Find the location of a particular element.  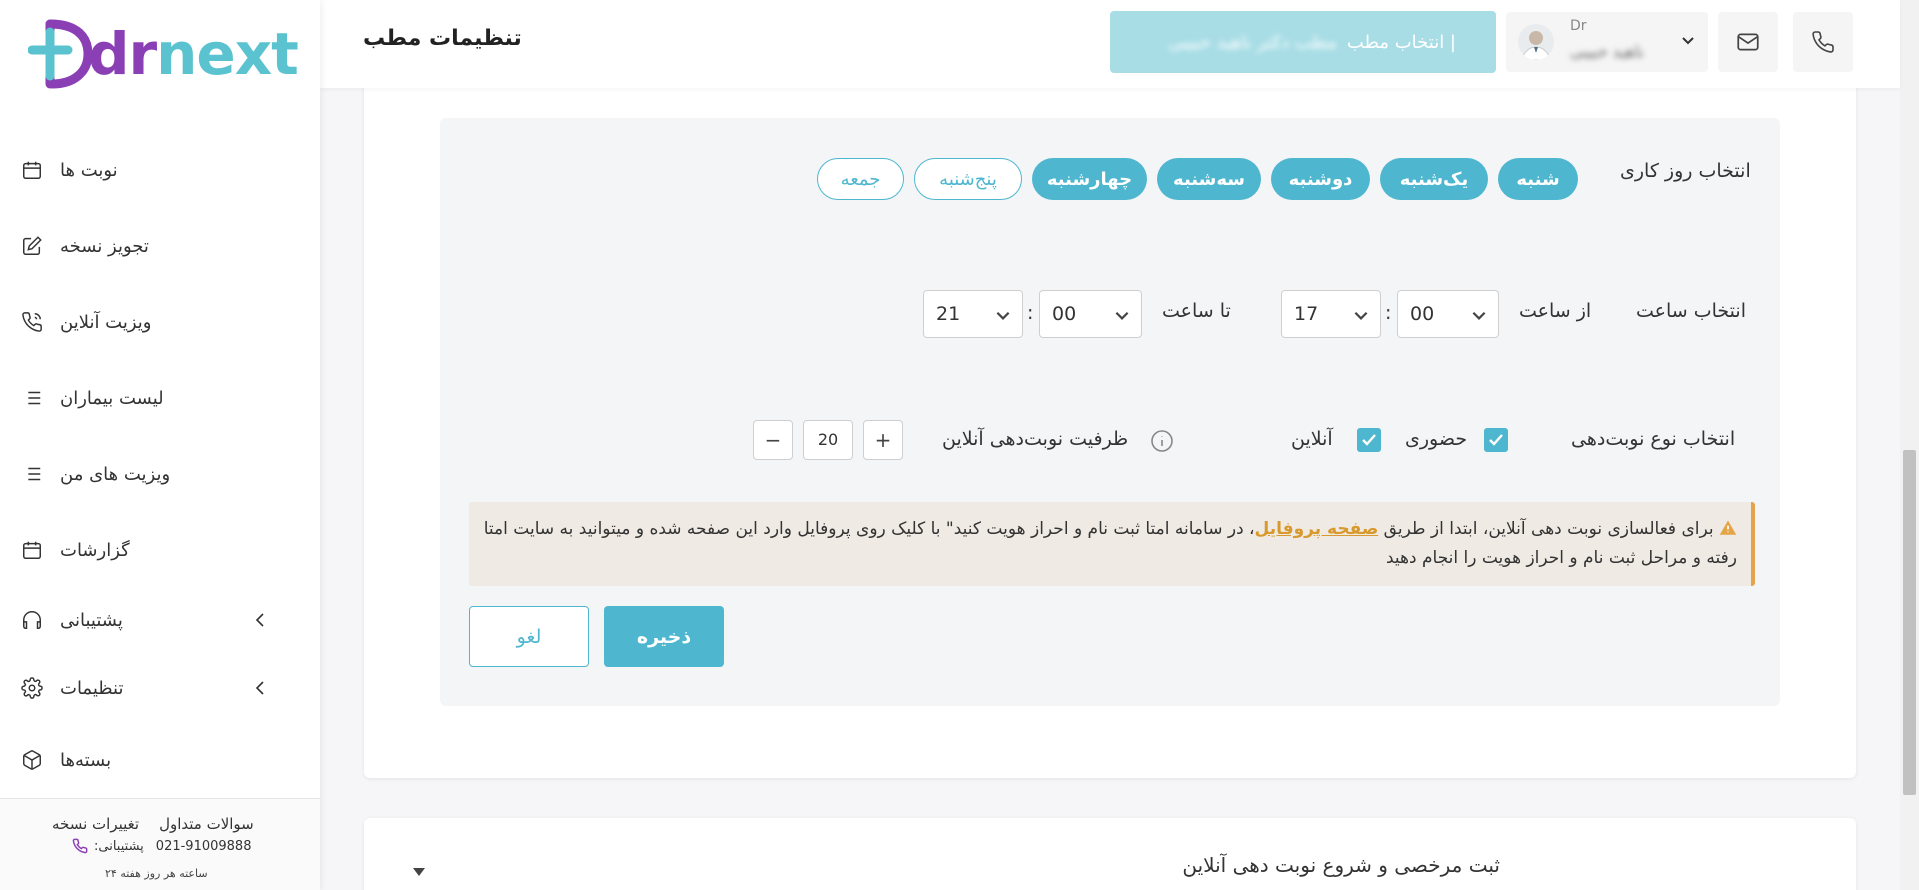

scrollbar-thumb is located at coordinates (1909, 622).